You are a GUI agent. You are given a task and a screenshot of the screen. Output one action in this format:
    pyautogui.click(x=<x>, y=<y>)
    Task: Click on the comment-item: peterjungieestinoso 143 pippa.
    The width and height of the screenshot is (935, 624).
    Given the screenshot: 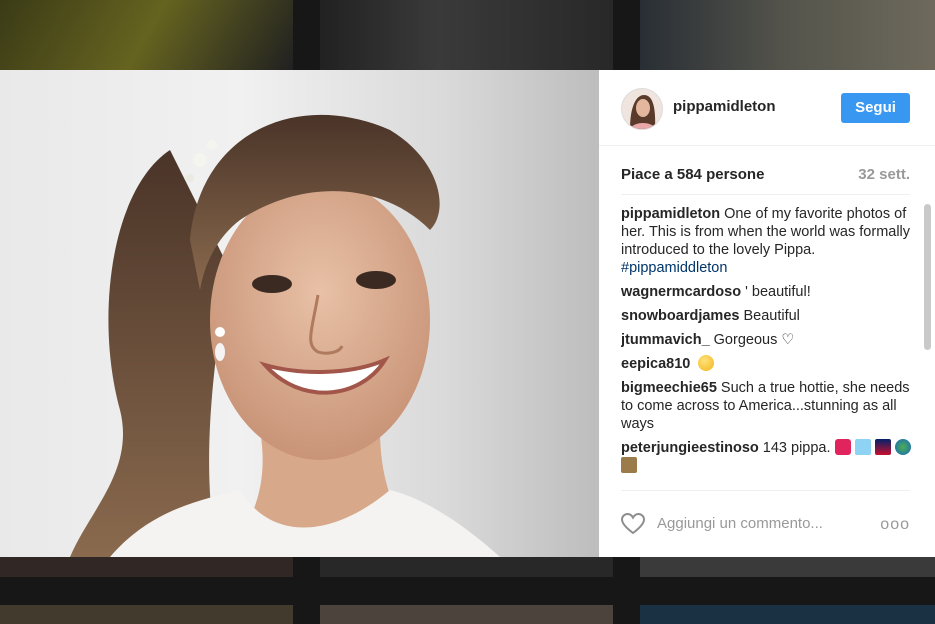 What is the action you would take?
    pyautogui.click(x=767, y=457)
    